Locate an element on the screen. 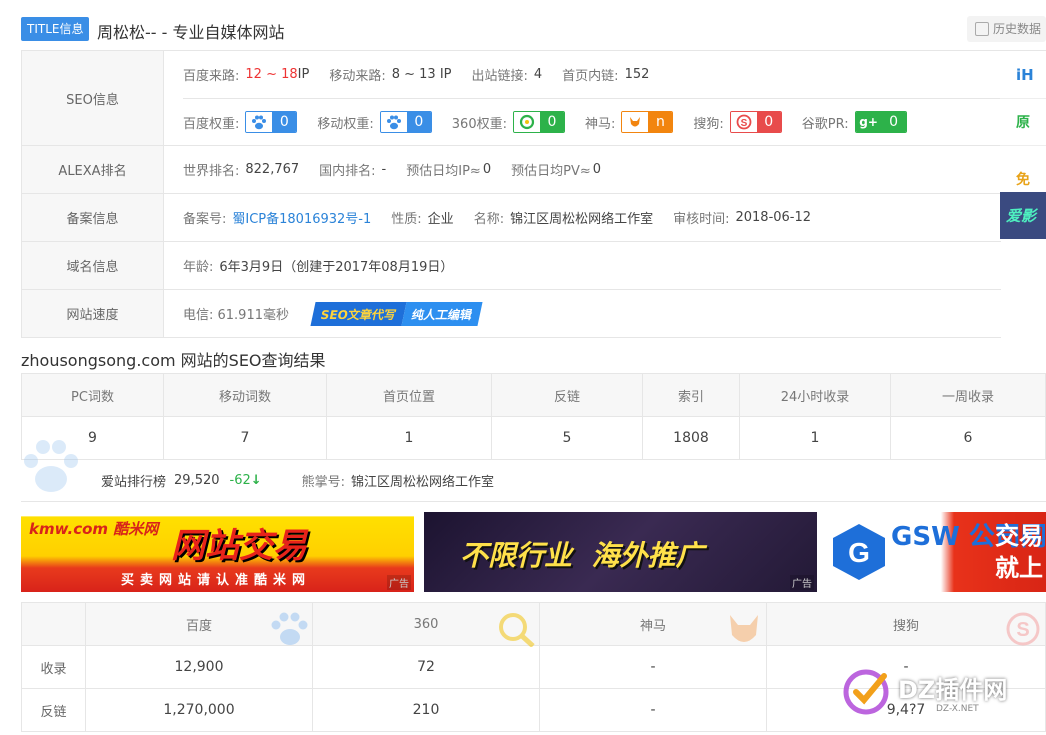 This screenshot has width=1046, height=735. engine-row-label: 收录 is located at coordinates (53, 667).